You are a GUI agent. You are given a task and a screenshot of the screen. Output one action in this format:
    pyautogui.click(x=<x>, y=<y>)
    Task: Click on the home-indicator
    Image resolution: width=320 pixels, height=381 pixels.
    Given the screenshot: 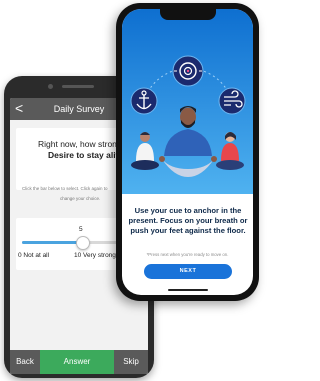 What is the action you would take?
    pyautogui.click(x=188, y=290)
    